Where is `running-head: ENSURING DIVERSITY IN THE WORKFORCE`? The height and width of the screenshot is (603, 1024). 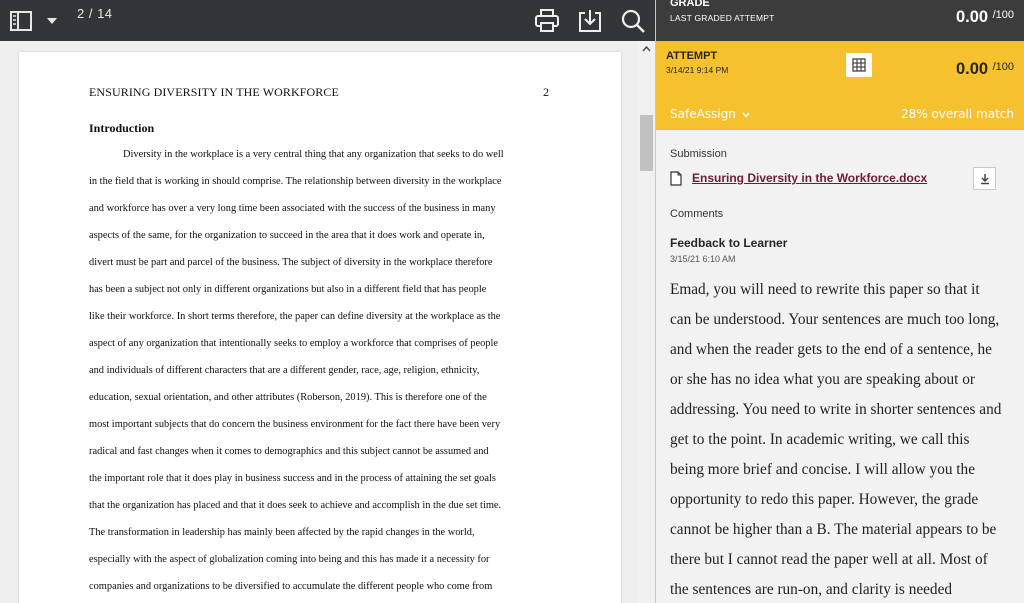 running-head: ENSURING DIVERSITY IN THE WORKFORCE is located at coordinates (214, 92).